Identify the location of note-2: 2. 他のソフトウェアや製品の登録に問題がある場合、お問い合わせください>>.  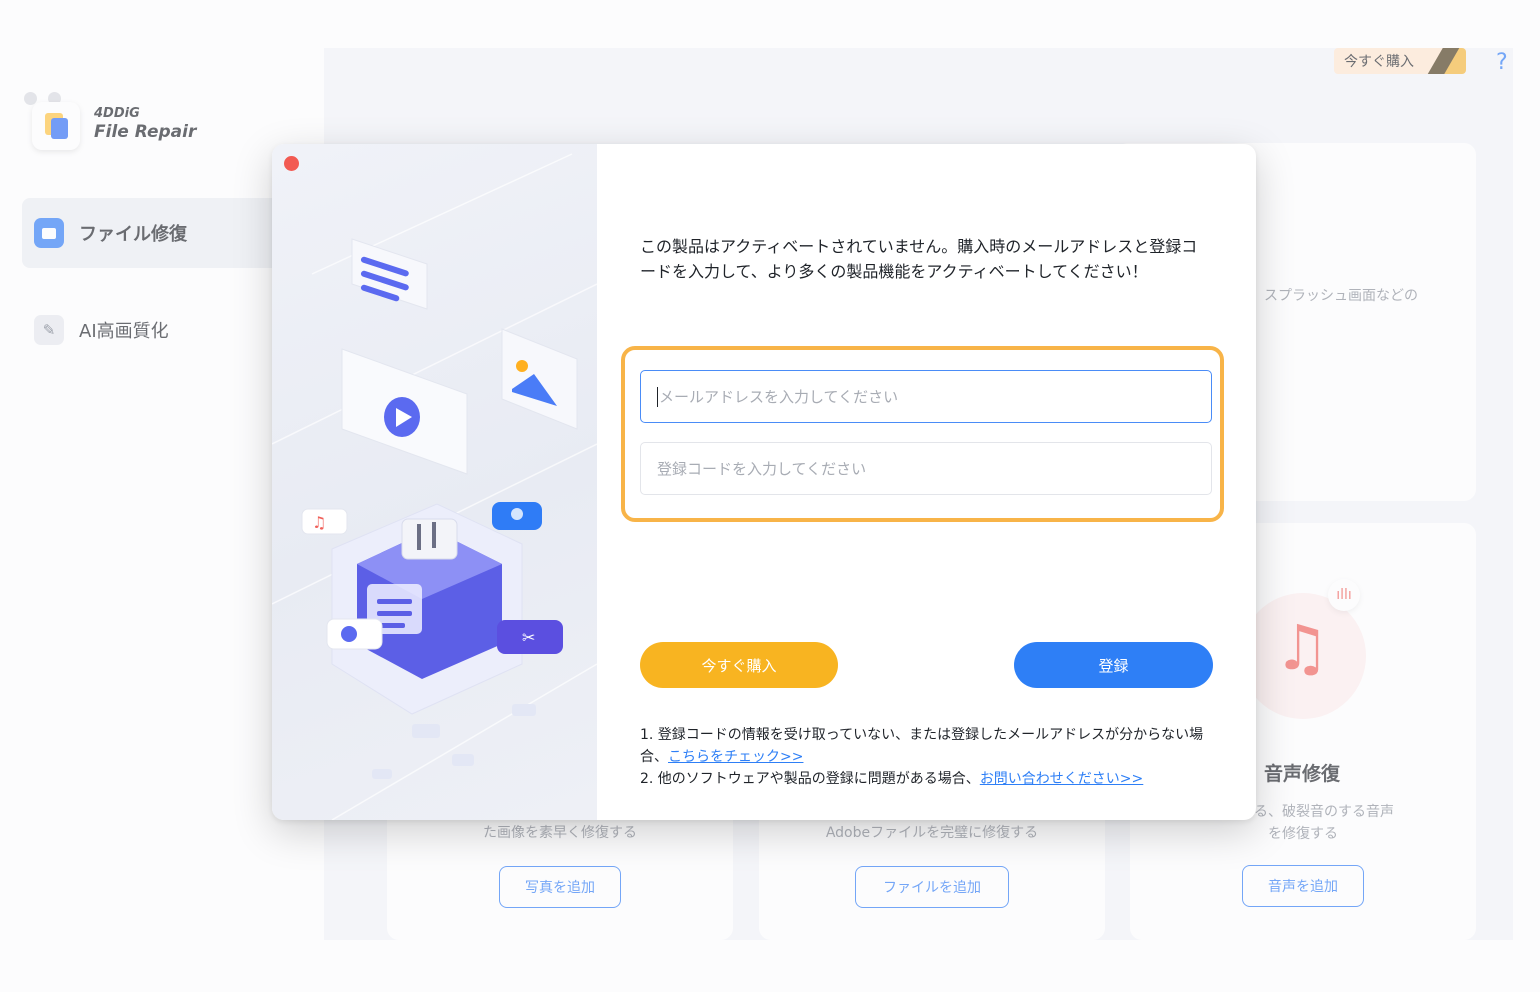
(930, 779).